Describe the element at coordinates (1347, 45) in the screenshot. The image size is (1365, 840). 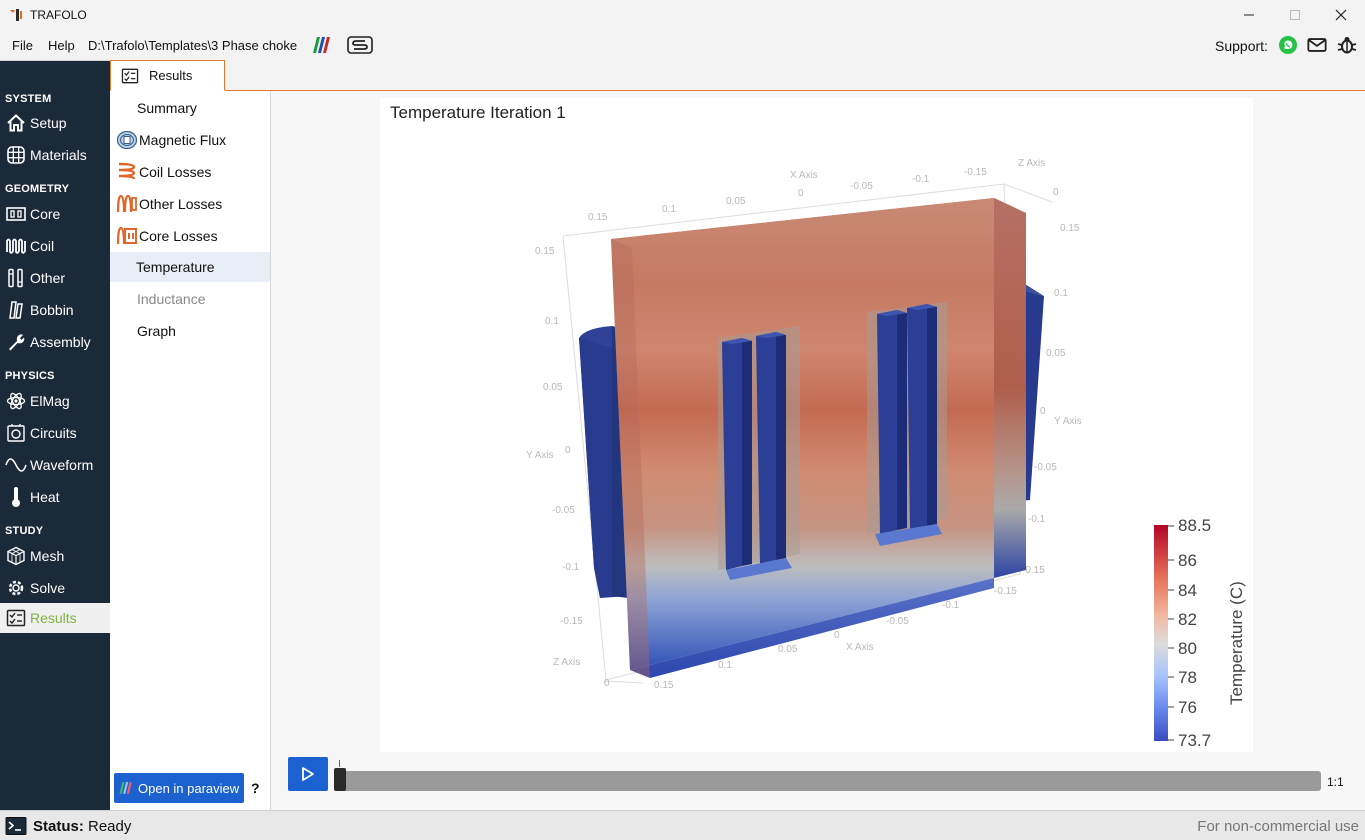
I see `bug-icon` at that location.